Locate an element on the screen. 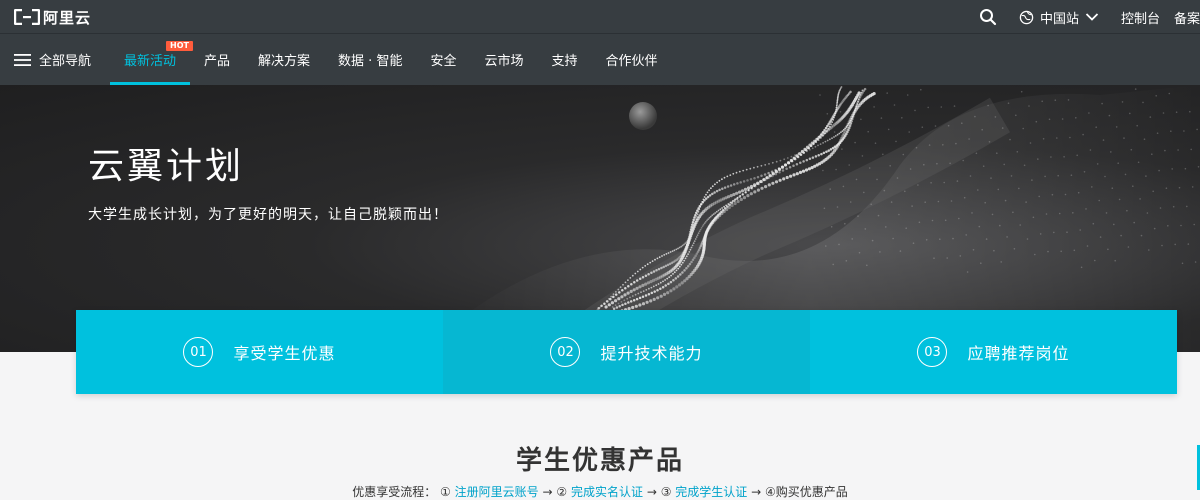 The width and height of the screenshot is (1200, 500). step-student-discount: 01 享受学生优惠 is located at coordinates (259, 352).